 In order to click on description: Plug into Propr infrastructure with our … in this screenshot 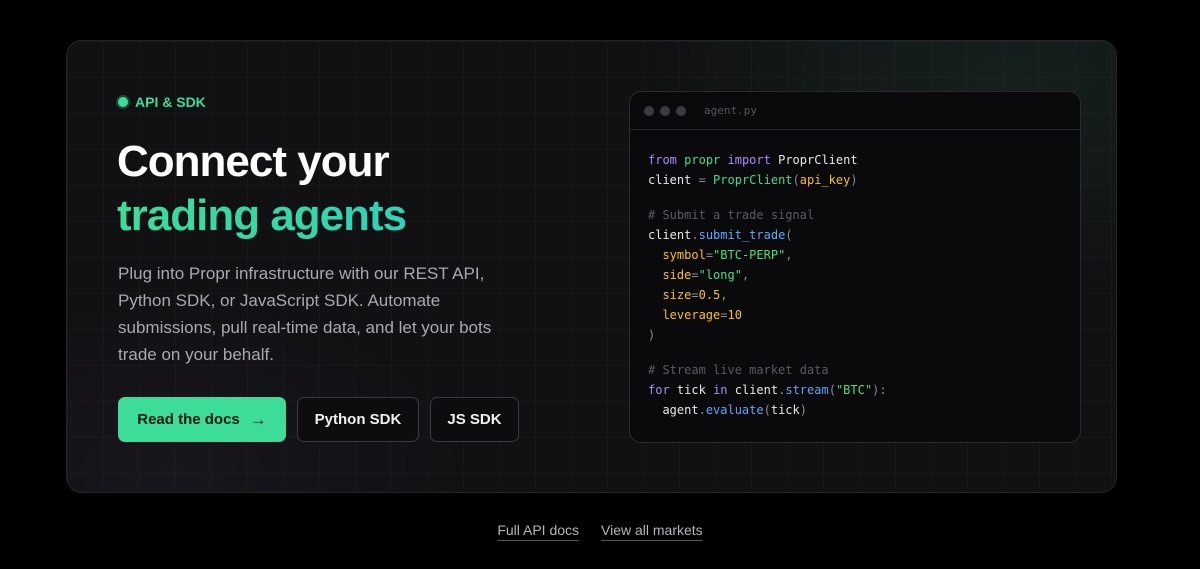, I will do `click(305, 314)`.